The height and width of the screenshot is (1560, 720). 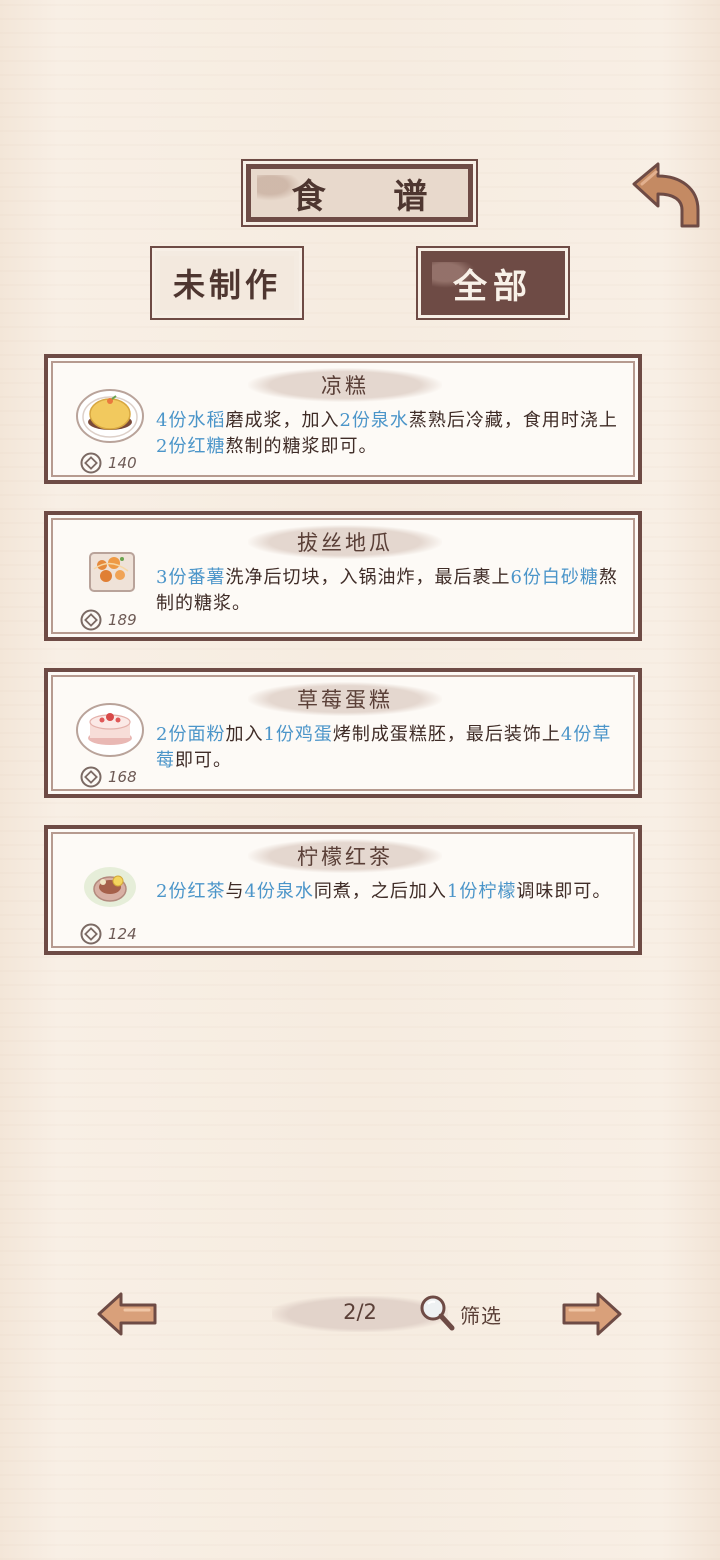 What do you see at coordinates (389, 748) in the screenshot?
I see `recipe-description: 2份面粉加入1份鸡蛋烤制成蛋糕胚，最后装饰上4份草莓即可。` at bounding box center [389, 748].